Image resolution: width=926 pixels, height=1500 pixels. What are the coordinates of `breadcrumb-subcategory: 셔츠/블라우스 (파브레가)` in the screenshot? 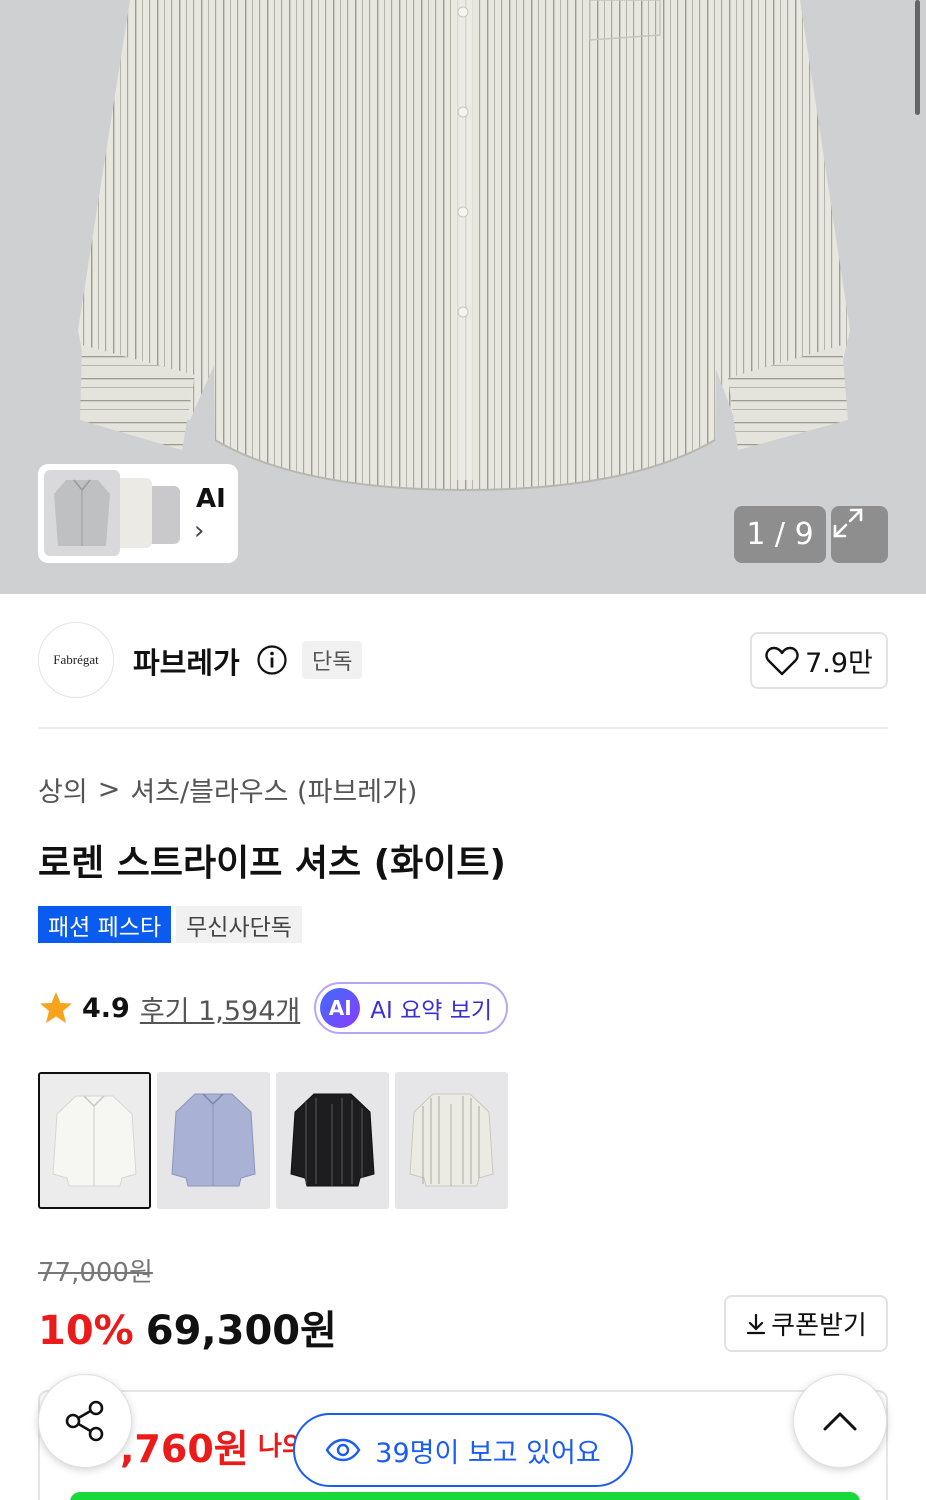 It's located at (273, 789).